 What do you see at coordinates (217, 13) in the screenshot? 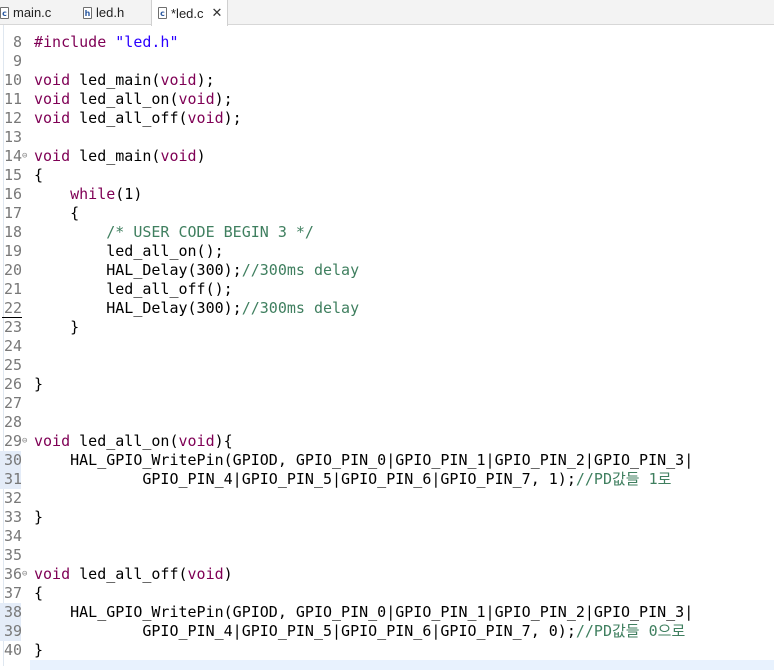
I see `close-icon: ✕` at bounding box center [217, 13].